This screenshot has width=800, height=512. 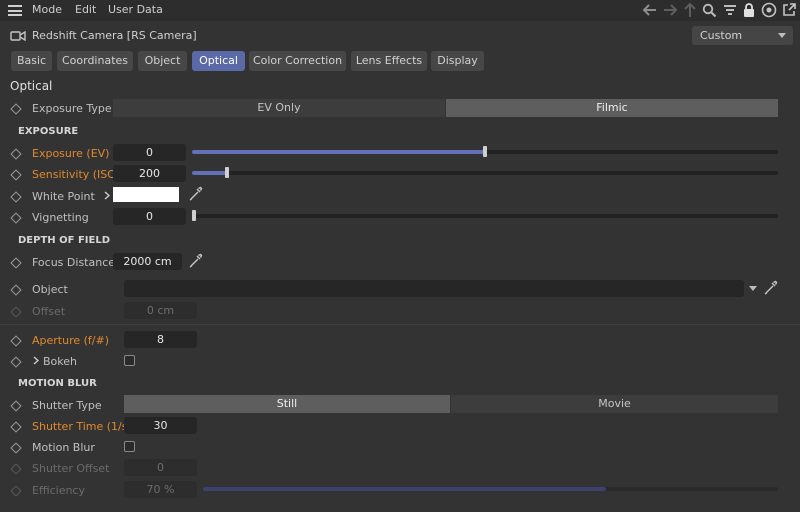 What do you see at coordinates (721, 35) in the screenshot?
I see `preset-value: Custom` at bounding box center [721, 35].